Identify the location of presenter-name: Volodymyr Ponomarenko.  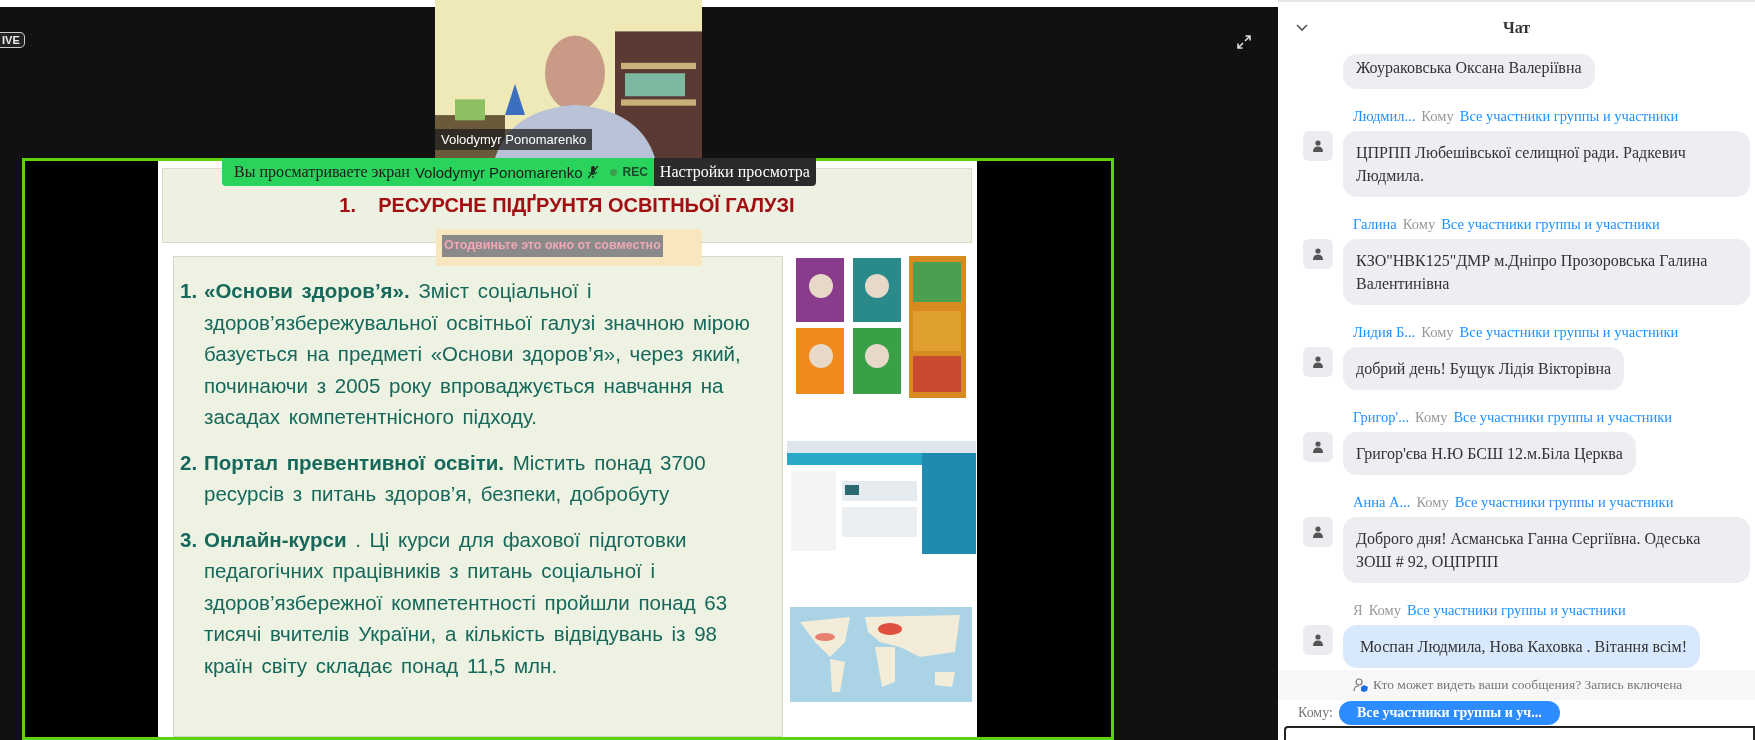
(498, 172).